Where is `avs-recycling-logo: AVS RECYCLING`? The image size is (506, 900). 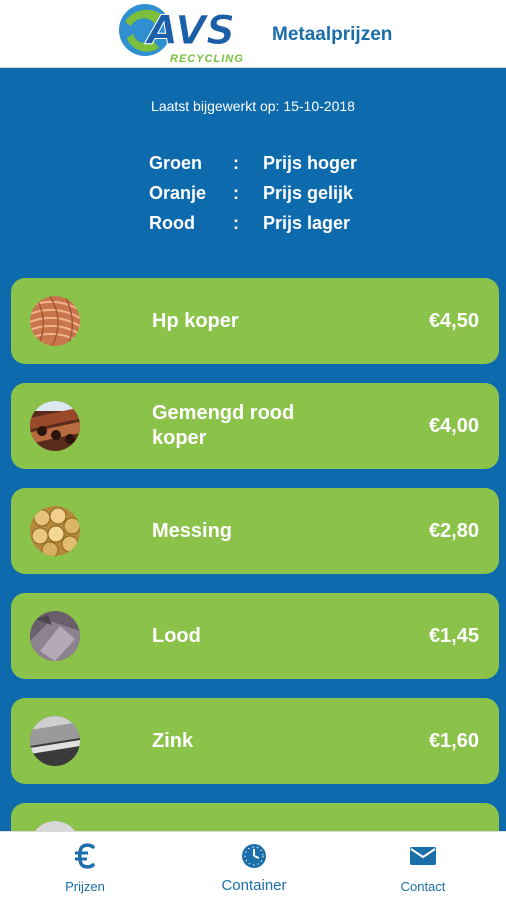
avs-recycling-logo: AVS RECYCLING is located at coordinates (184, 34).